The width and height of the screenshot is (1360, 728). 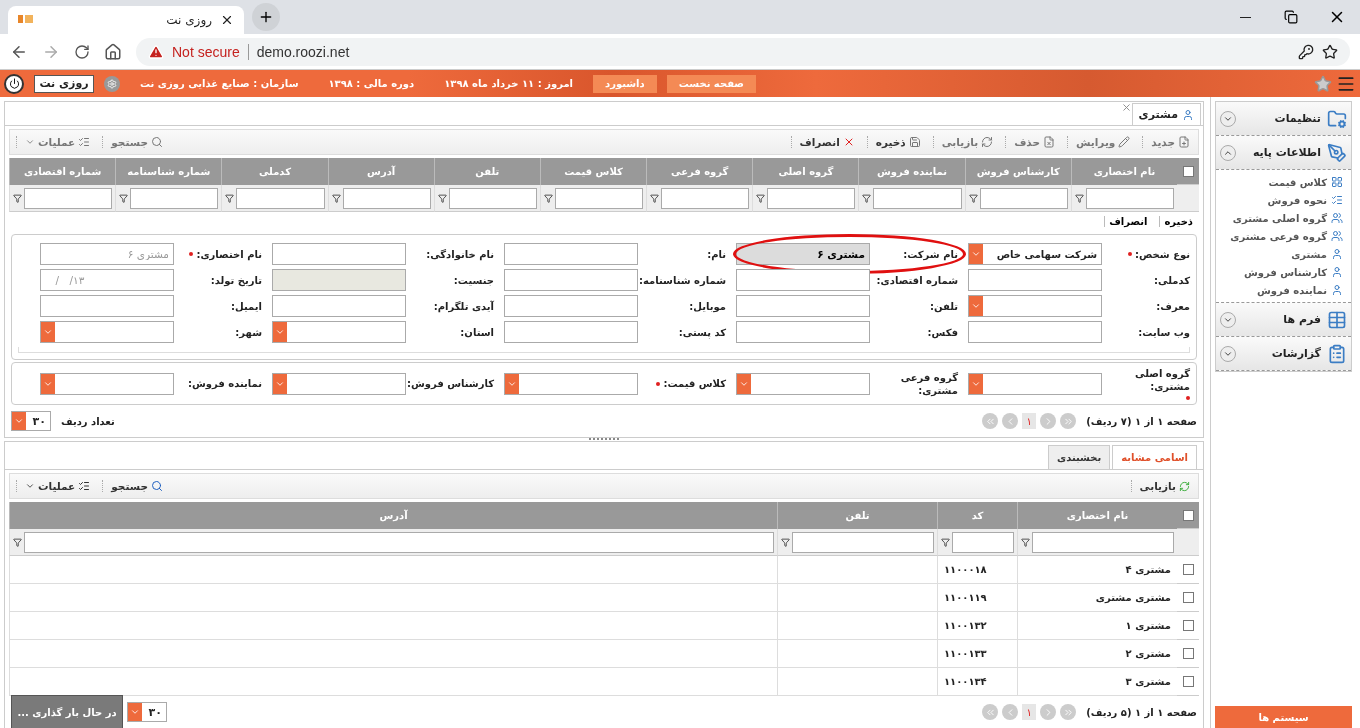 I want to click on select-field: شرکت سهامی خاص, so click(x=1035, y=254).